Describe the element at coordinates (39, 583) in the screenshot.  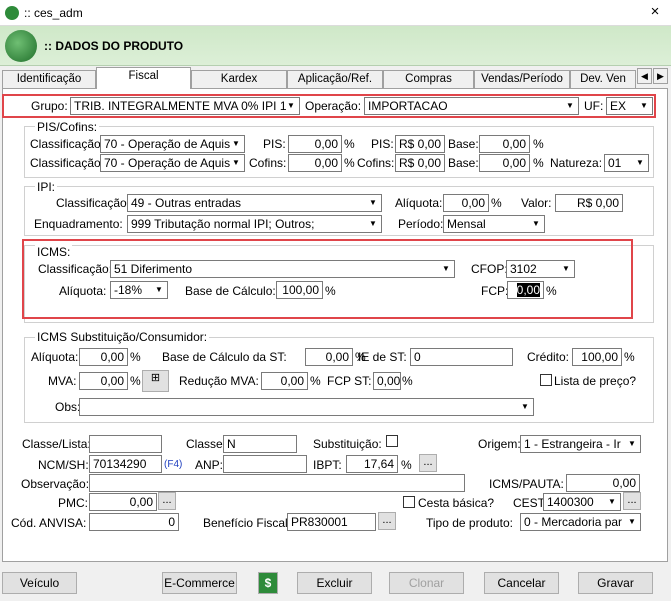
I see `veiculo-button: Veículo` at that location.